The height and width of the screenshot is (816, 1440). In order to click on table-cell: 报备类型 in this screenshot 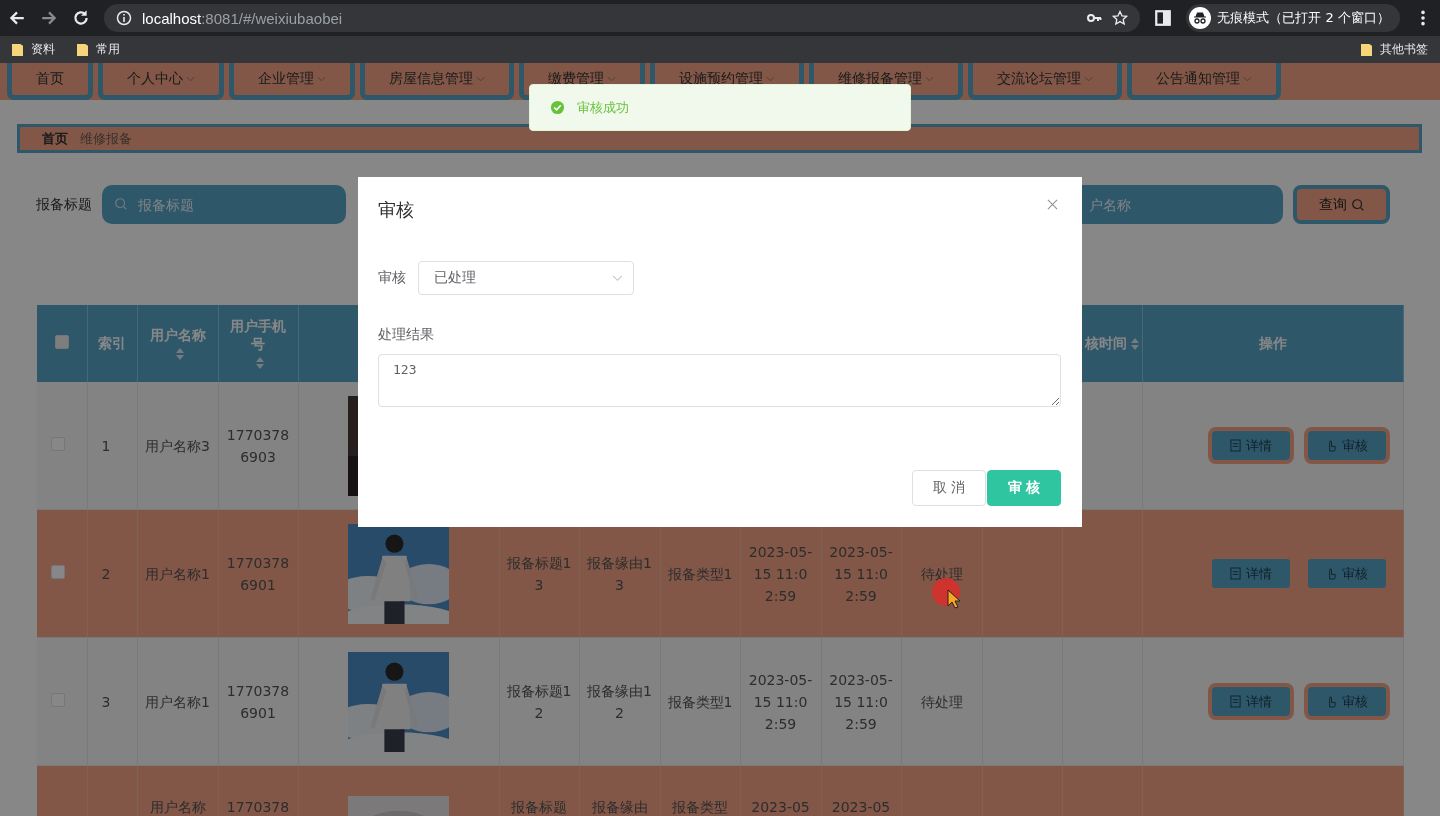, I will do `click(700, 807)`.